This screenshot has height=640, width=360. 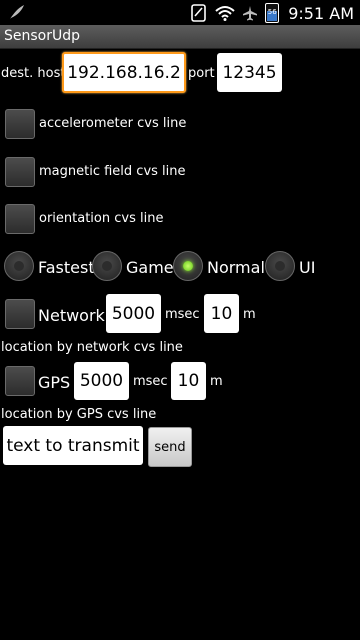 What do you see at coordinates (71, 315) in the screenshot?
I see `network-label: Network` at bounding box center [71, 315].